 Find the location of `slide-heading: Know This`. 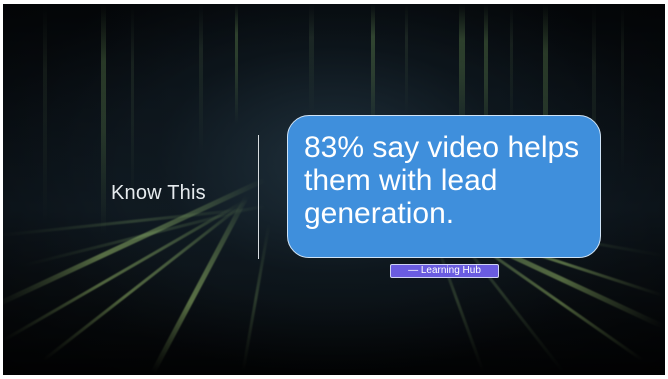

slide-heading: Know This is located at coordinates (158, 193).